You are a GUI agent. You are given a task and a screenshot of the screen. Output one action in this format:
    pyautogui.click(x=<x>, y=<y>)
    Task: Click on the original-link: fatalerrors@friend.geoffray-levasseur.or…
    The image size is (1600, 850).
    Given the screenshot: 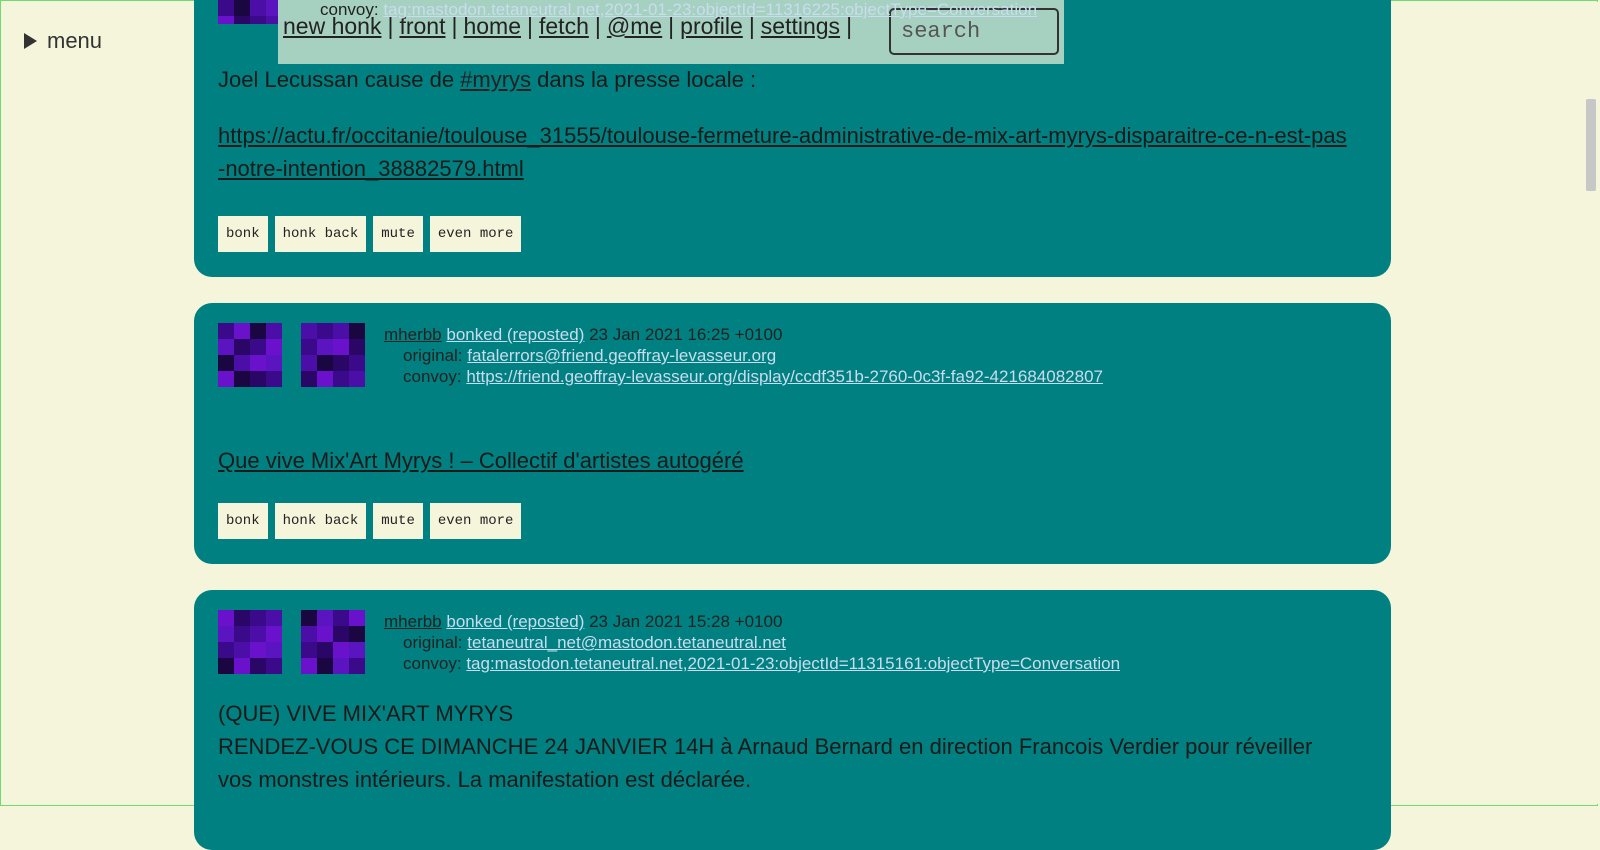 What is the action you would take?
    pyautogui.click(x=621, y=355)
    